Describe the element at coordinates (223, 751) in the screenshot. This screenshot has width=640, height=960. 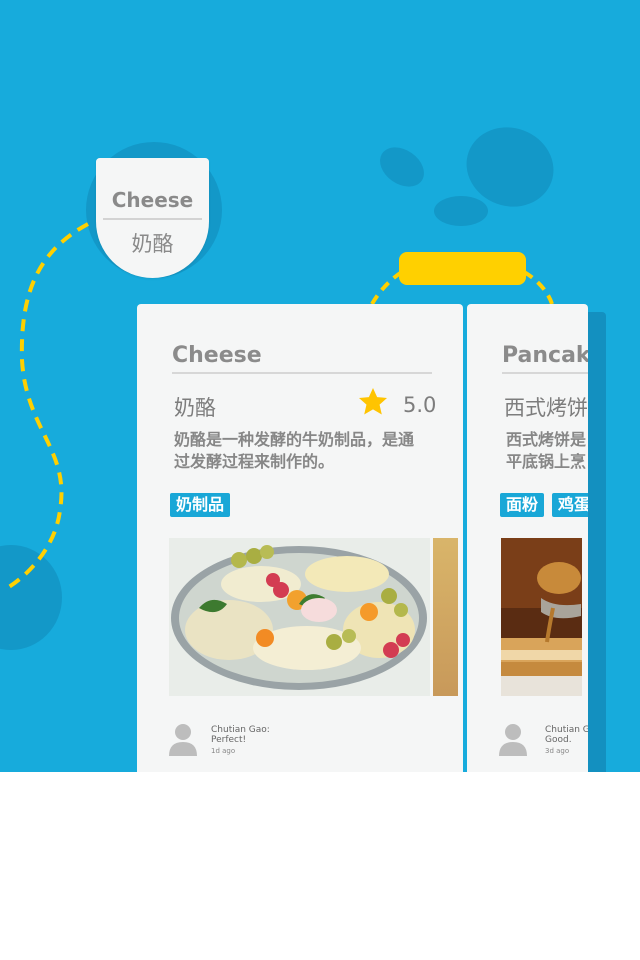
I see `comment-time: 1d ago` at that location.